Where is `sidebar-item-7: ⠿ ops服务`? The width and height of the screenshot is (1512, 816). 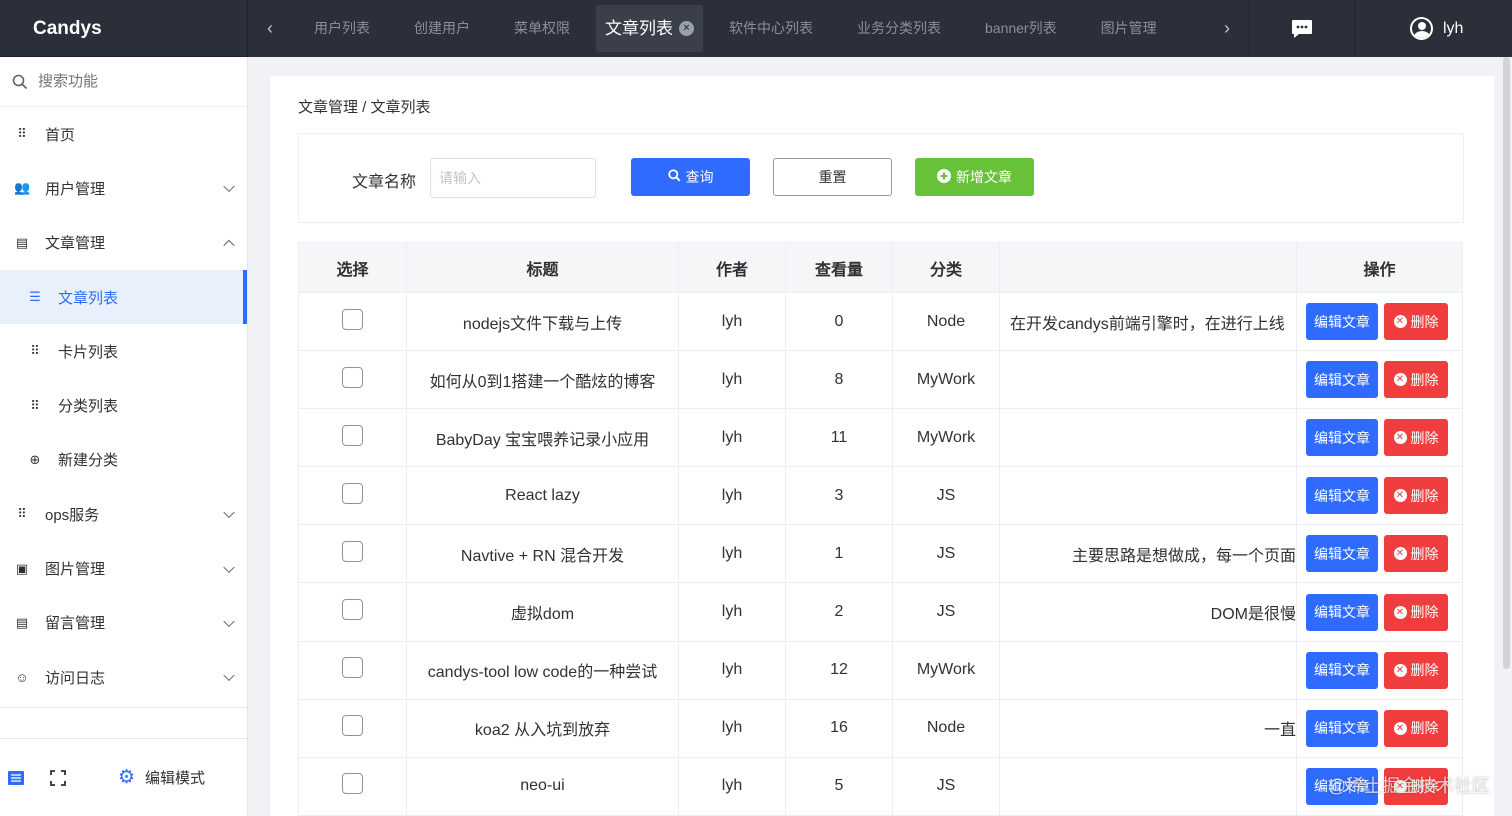 sidebar-item-7: ⠿ ops服务 is located at coordinates (123, 514).